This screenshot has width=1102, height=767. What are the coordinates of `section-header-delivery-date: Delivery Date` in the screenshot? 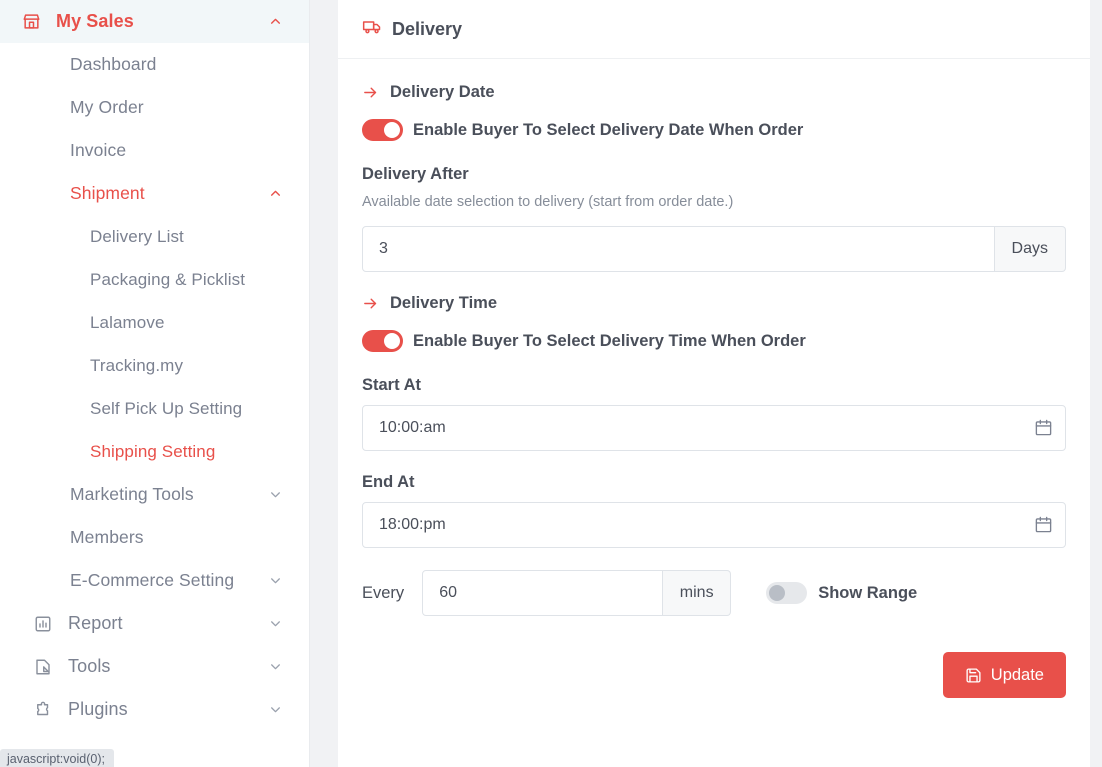 It's located at (714, 92).